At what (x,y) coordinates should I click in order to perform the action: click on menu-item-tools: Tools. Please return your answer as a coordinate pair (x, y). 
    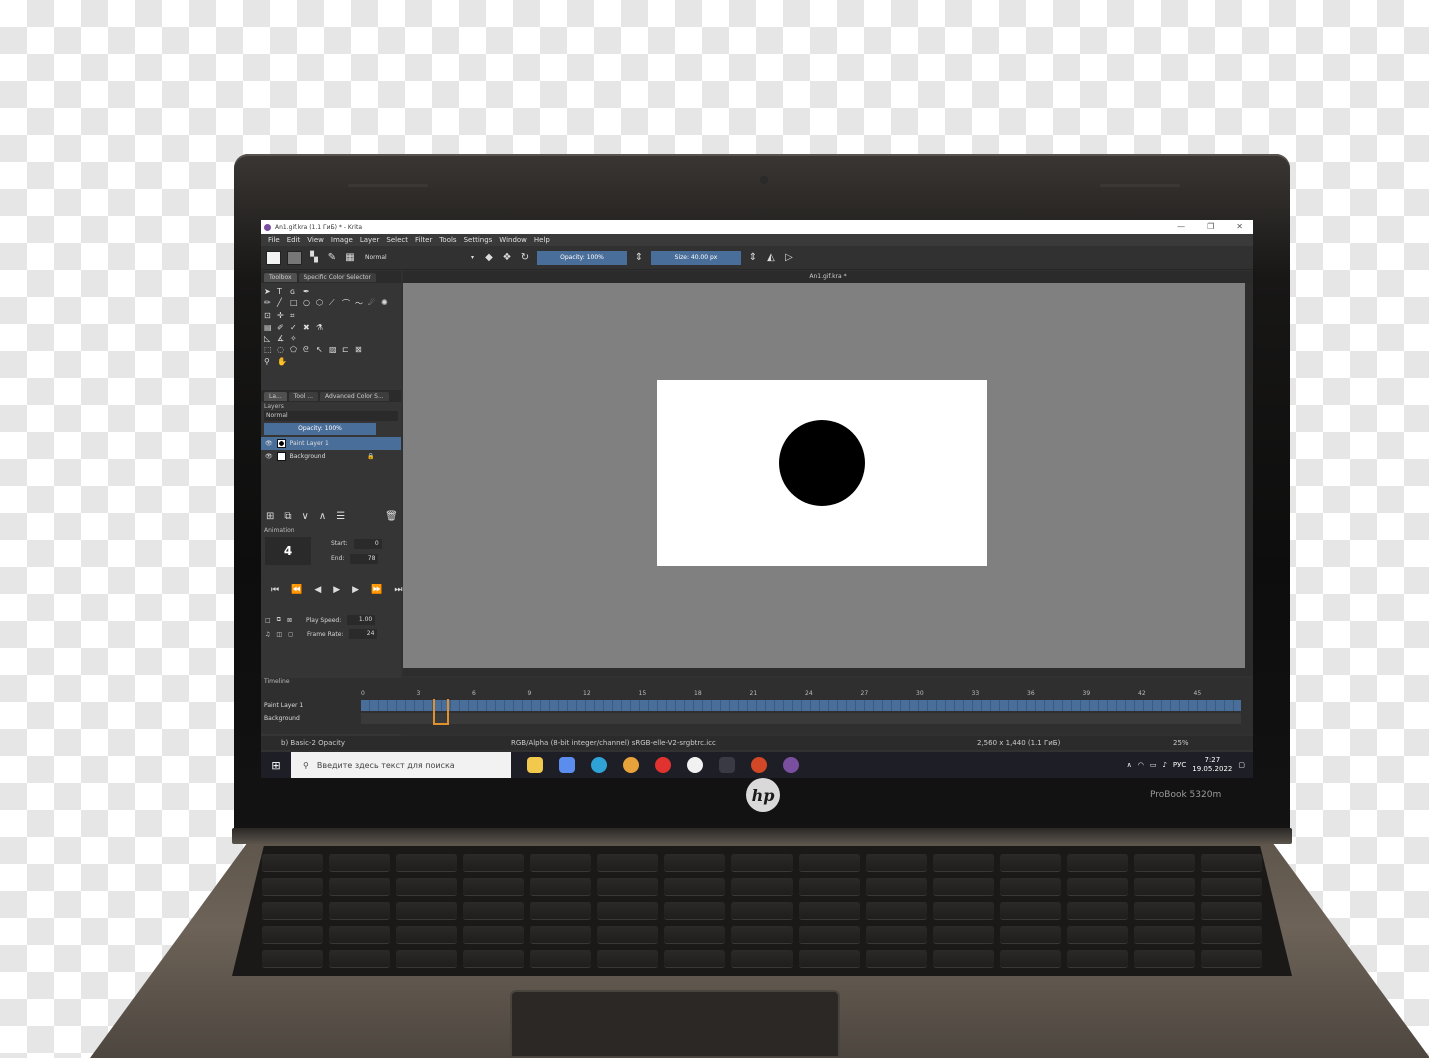
    Looking at the image, I should click on (447, 240).